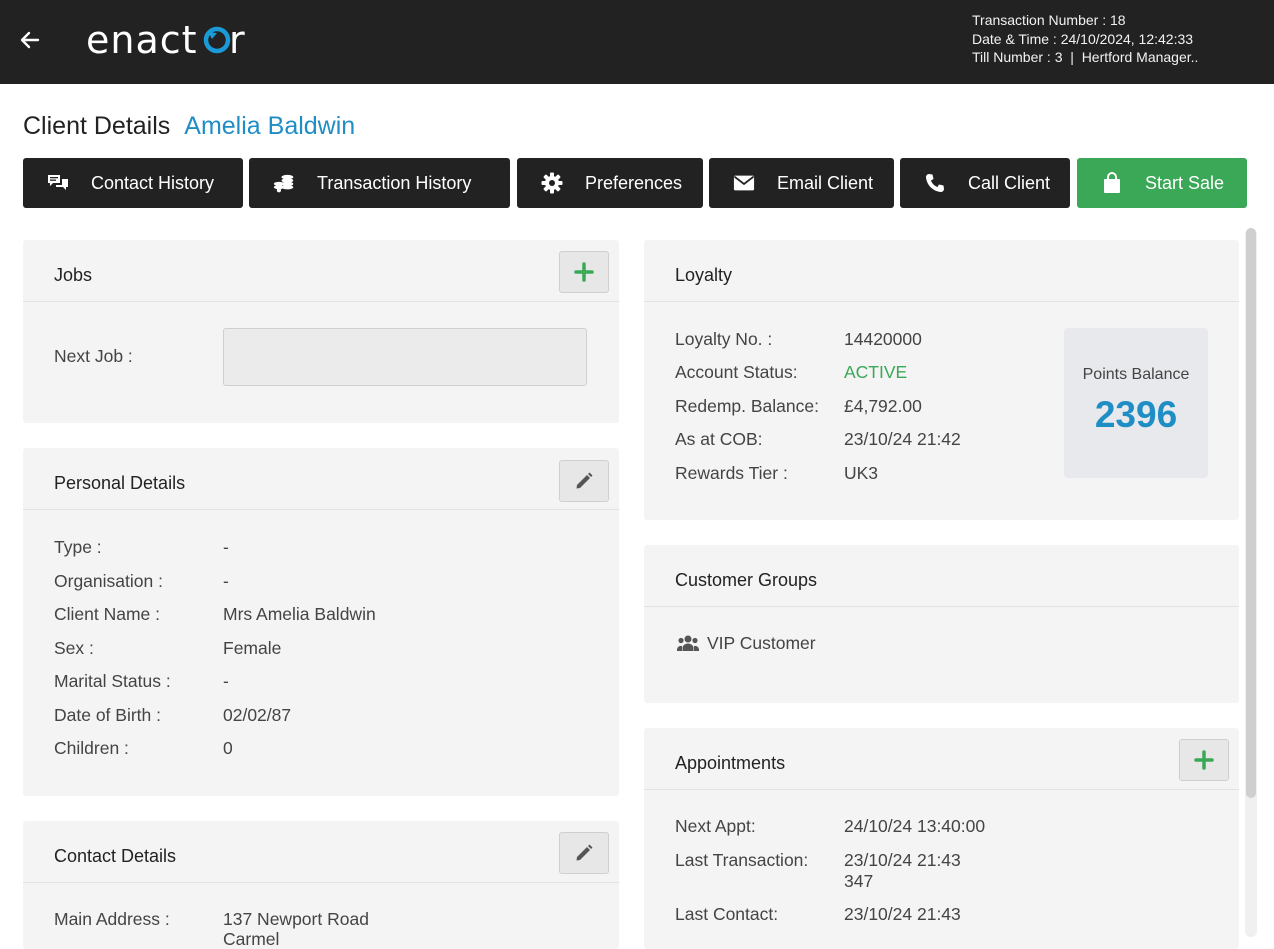 The height and width of the screenshot is (949, 1274). I want to click on loyalty-header: Loyalty, so click(941, 271).